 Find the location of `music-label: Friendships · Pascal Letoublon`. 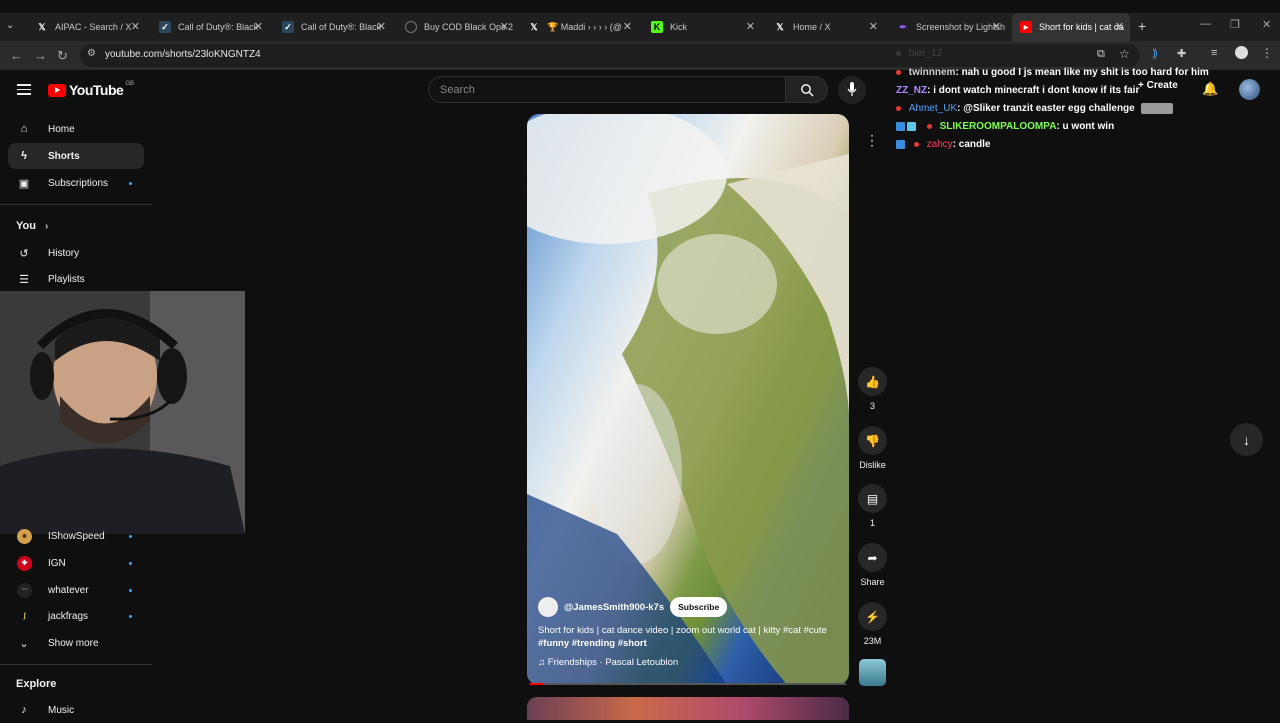

music-label: Friendships · Pascal Letoublon is located at coordinates (613, 662).